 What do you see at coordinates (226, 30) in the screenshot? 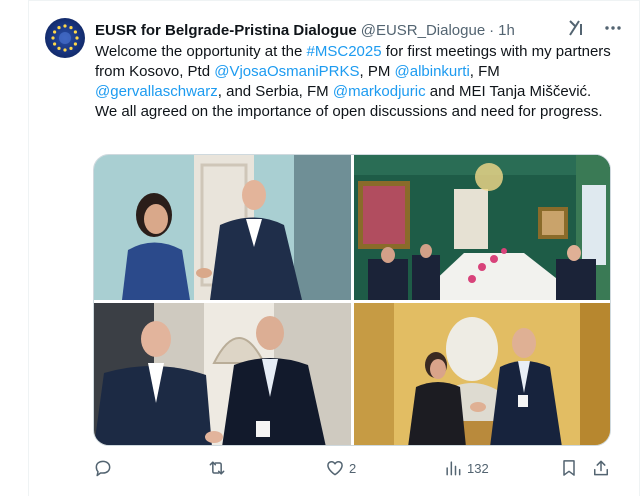
I see `author-name: EUSR for Belgrade-Pristina Dialogue` at bounding box center [226, 30].